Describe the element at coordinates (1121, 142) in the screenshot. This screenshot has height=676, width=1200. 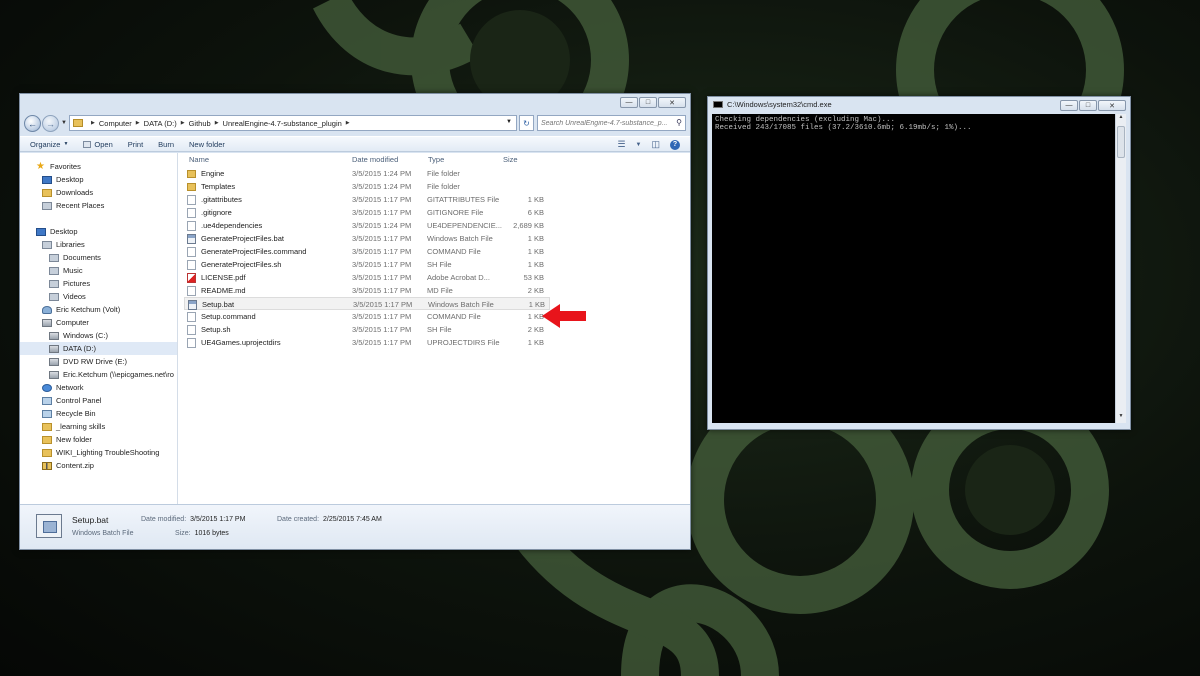
I see `scrollbar-thumb` at that location.